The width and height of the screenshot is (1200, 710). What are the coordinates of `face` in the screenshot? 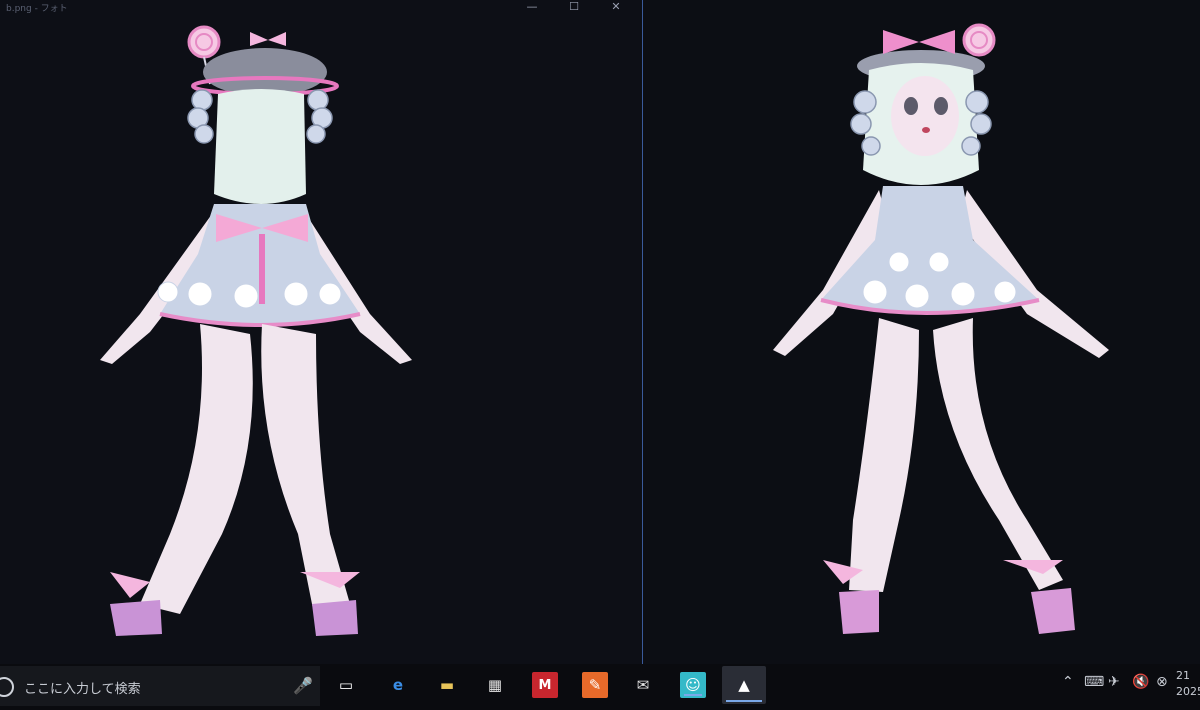 It's located at (925, 116).